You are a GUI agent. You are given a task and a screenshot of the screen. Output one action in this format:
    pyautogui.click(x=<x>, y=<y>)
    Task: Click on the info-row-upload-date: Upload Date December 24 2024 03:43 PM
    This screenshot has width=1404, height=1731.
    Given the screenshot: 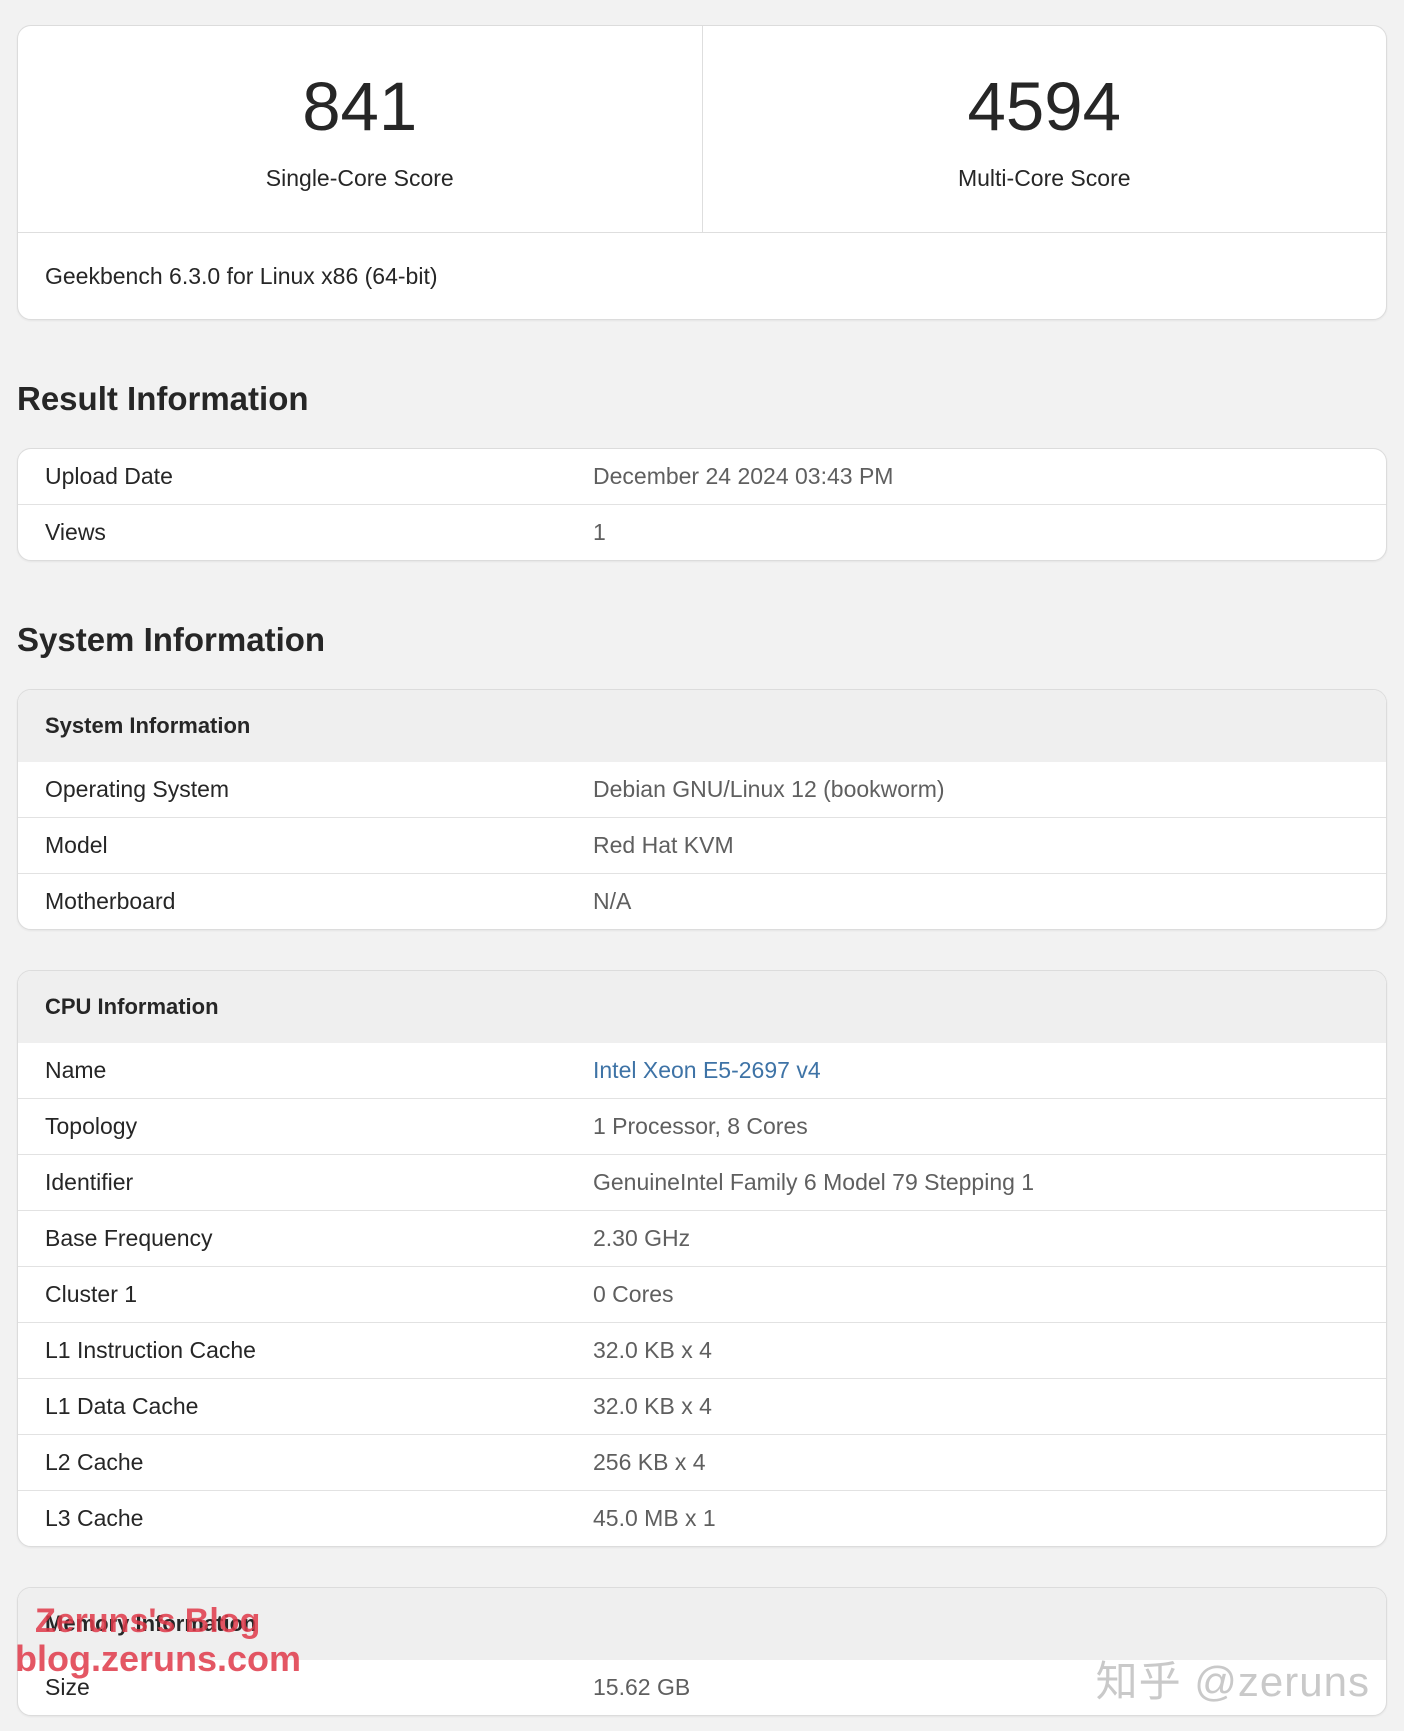 What is the action you would take?
    pyautogui.click(x=702, y=476)
    